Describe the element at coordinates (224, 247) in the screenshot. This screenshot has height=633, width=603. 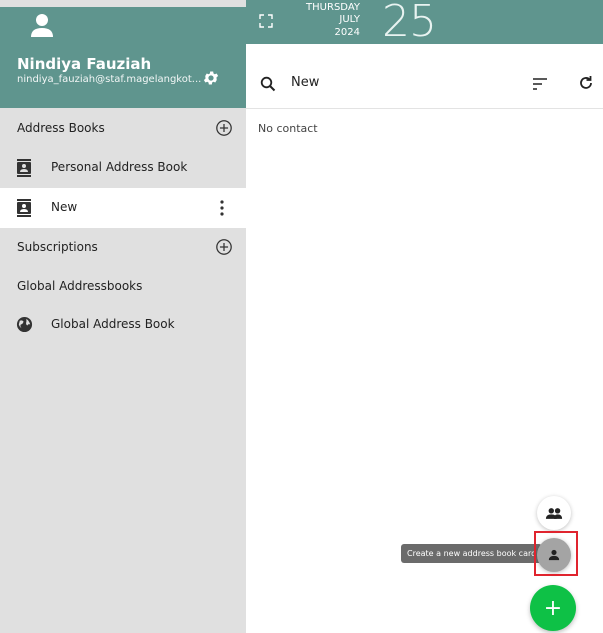
I see `add-subscription-icon` at that location.